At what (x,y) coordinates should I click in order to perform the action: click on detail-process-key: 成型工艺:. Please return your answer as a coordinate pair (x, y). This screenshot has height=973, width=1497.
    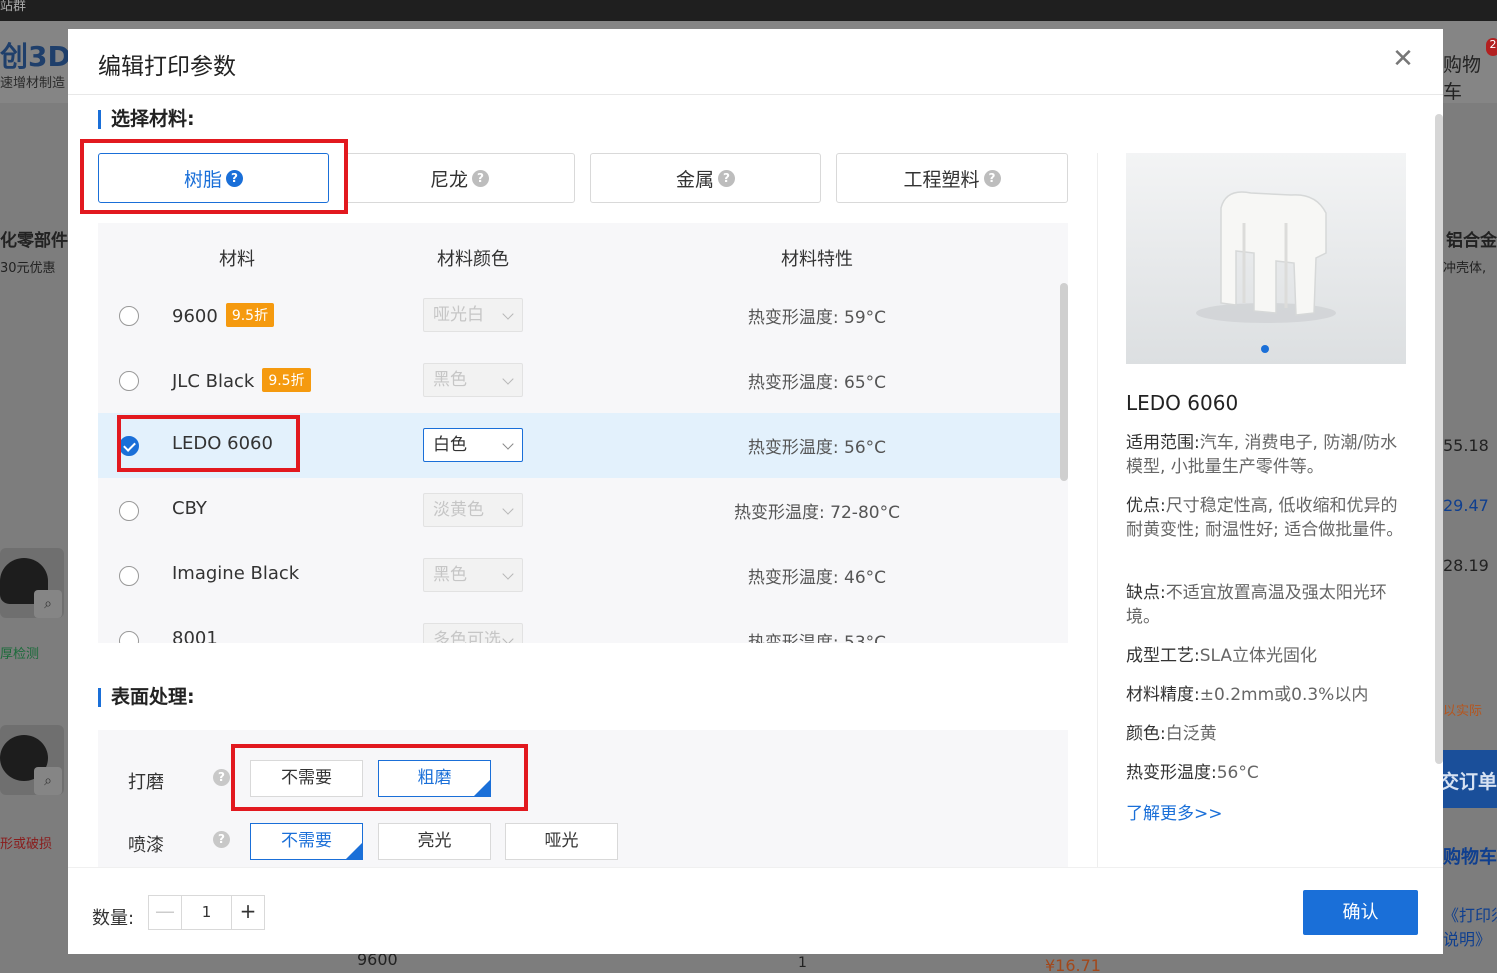
    Looking at the image, I should click on (1163, 656).